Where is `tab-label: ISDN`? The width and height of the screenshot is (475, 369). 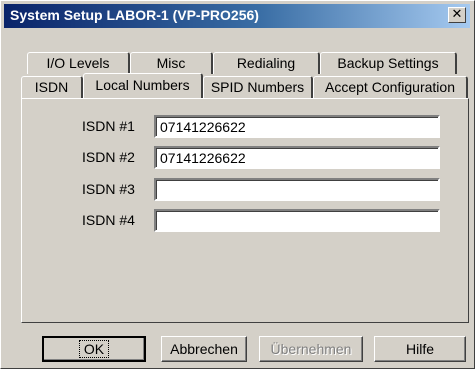 tab-label: ISDN is located at coordinates (51, 87).